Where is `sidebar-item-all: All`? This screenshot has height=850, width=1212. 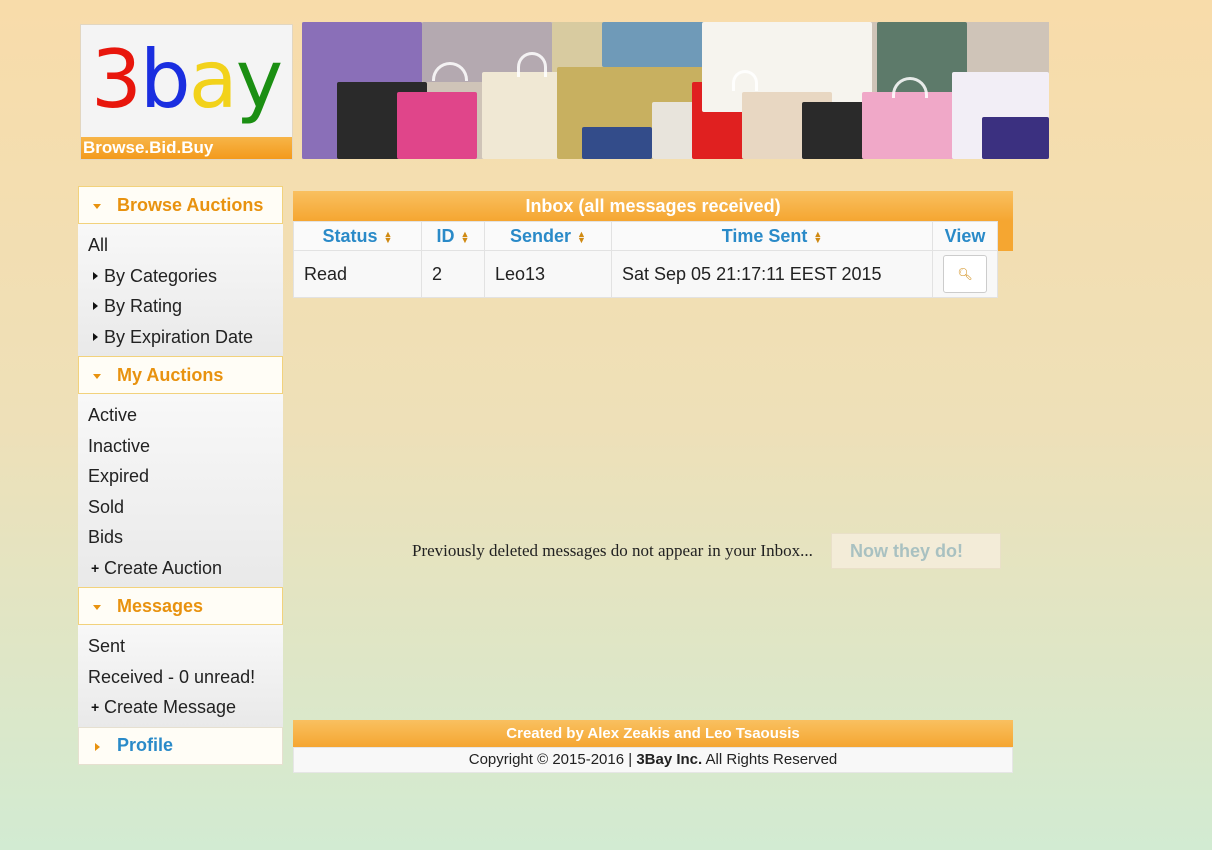 sidebar-item-all: All is located at coordinates (180, 245).